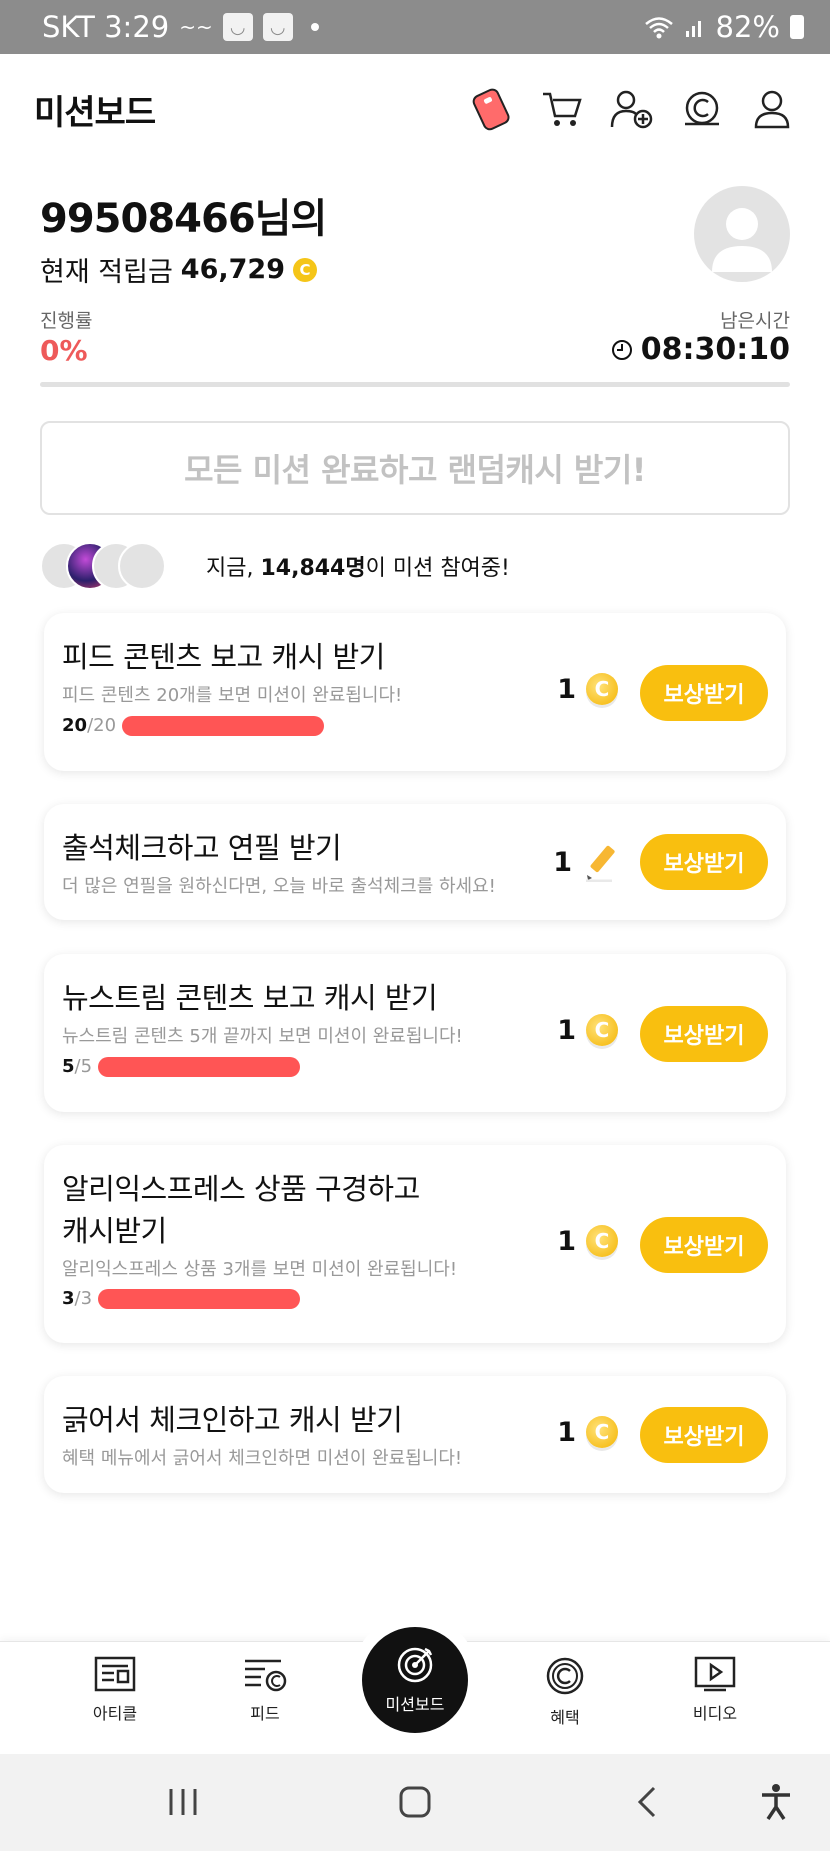 This screenshot has width=830, height=1851. Describe the element at coordinates (95, 112) in the screenshot. I see `page-title: 미션보드` at that location.